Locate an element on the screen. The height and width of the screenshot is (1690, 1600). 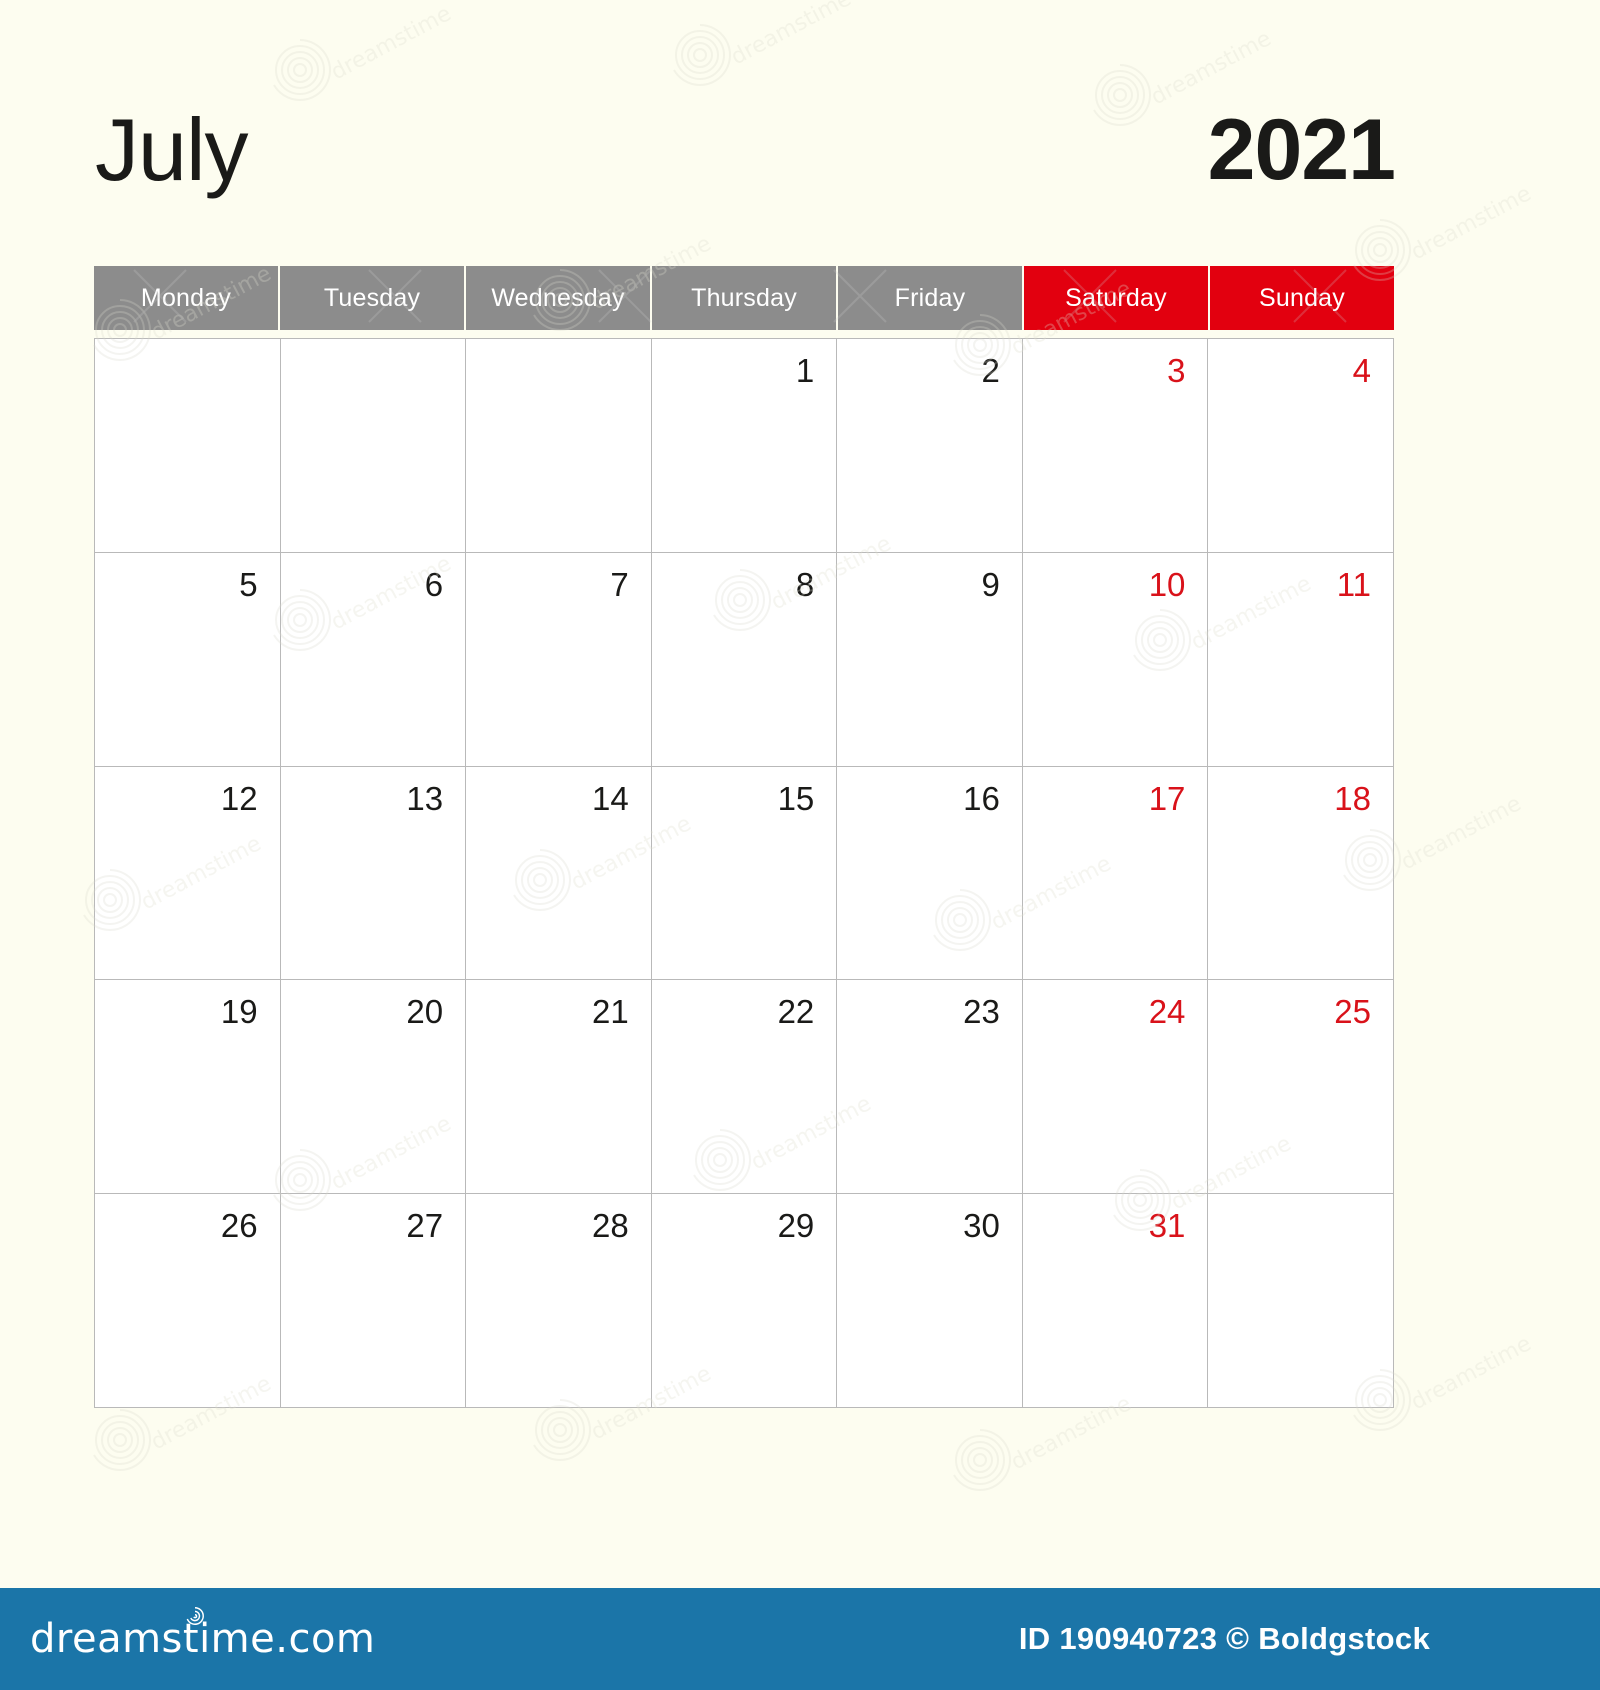
weekday-header-thursday: Thursday is located at coordinates (744, 298).